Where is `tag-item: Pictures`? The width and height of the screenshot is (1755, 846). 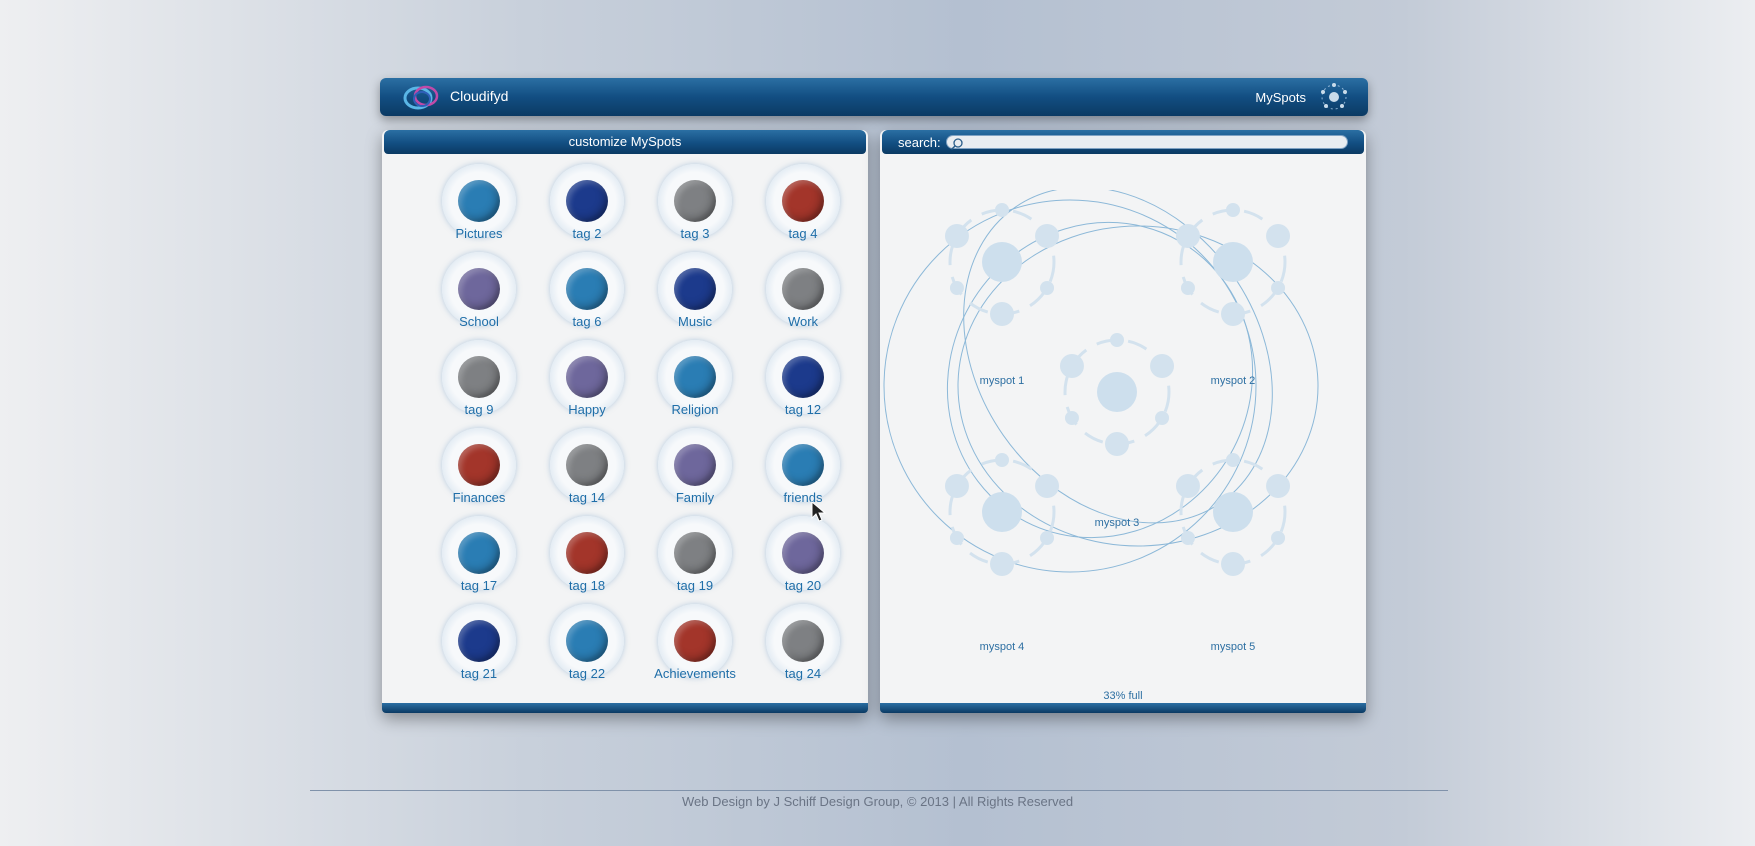
tag-item: Pictures is located at coordinates (476, 204).